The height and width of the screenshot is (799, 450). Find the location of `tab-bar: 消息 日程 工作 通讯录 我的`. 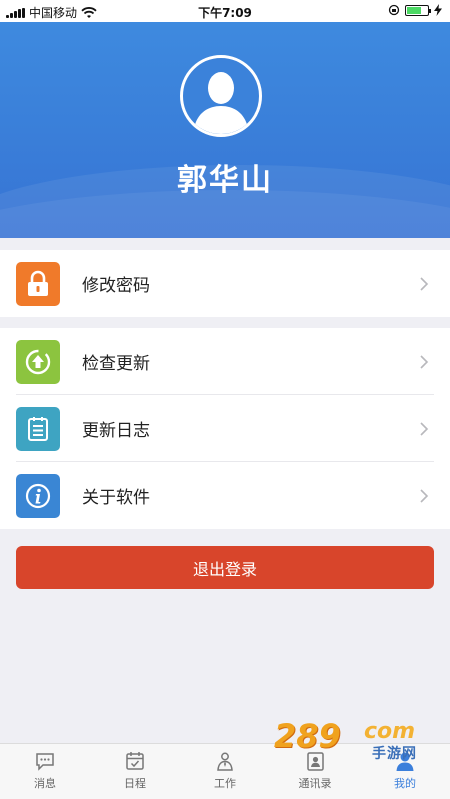

tab-bar: 消息 日程 工作 通讯录 我的 is located at coordinates (225, 771).